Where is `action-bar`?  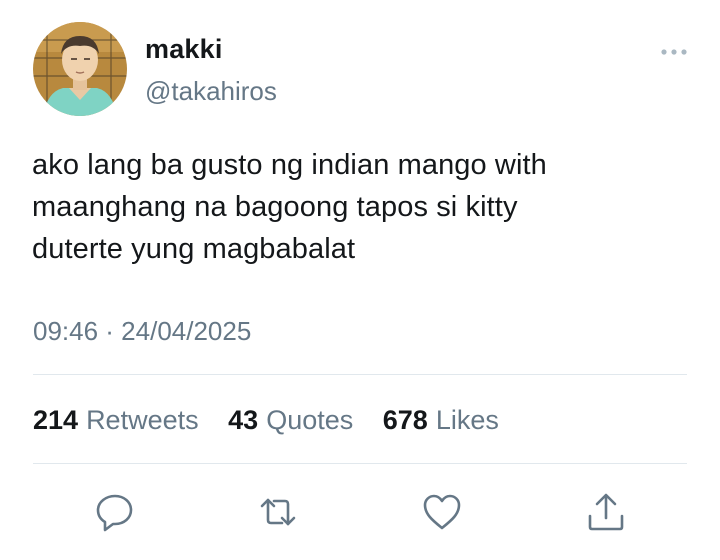 action-bar is located at coordinates (360, 512).